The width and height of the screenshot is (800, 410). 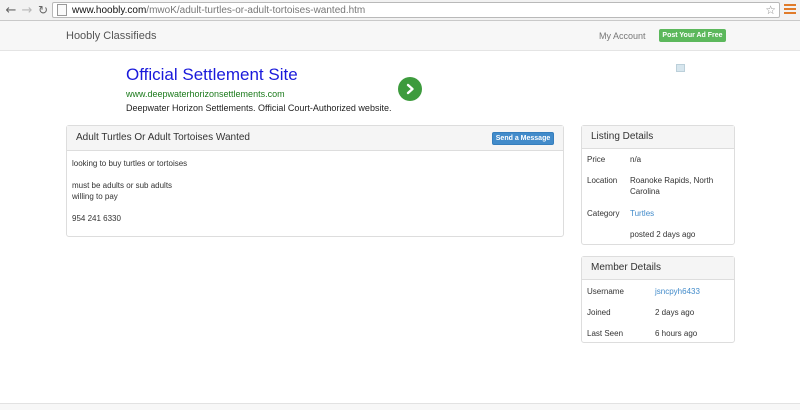 I want to click on posted-time: posted 2 days ago, so click(x=663, y=234).